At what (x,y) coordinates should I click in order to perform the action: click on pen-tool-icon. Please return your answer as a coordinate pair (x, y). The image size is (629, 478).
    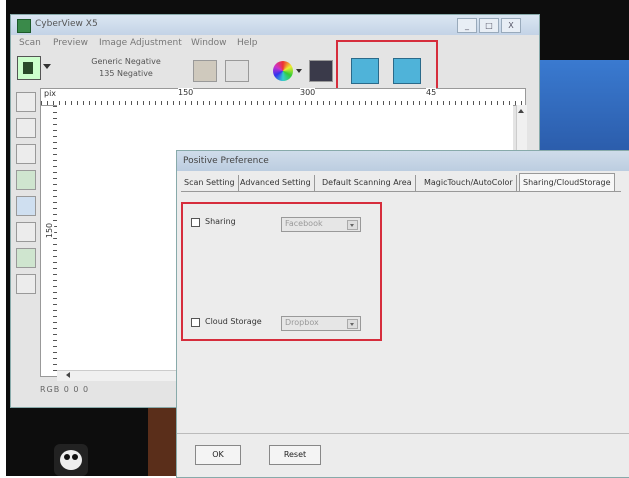
    Looking at the image, I should click on (26, 154).